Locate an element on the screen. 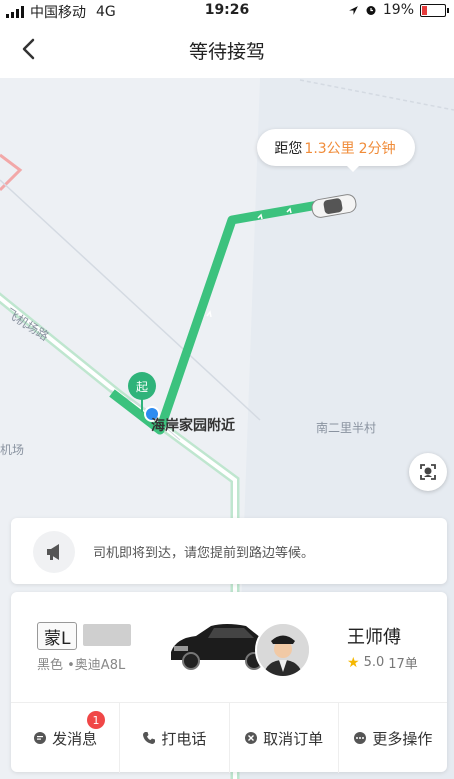 The image size is (454, 779). village-label: 南二里半村 is located at coordinates (346, 428).